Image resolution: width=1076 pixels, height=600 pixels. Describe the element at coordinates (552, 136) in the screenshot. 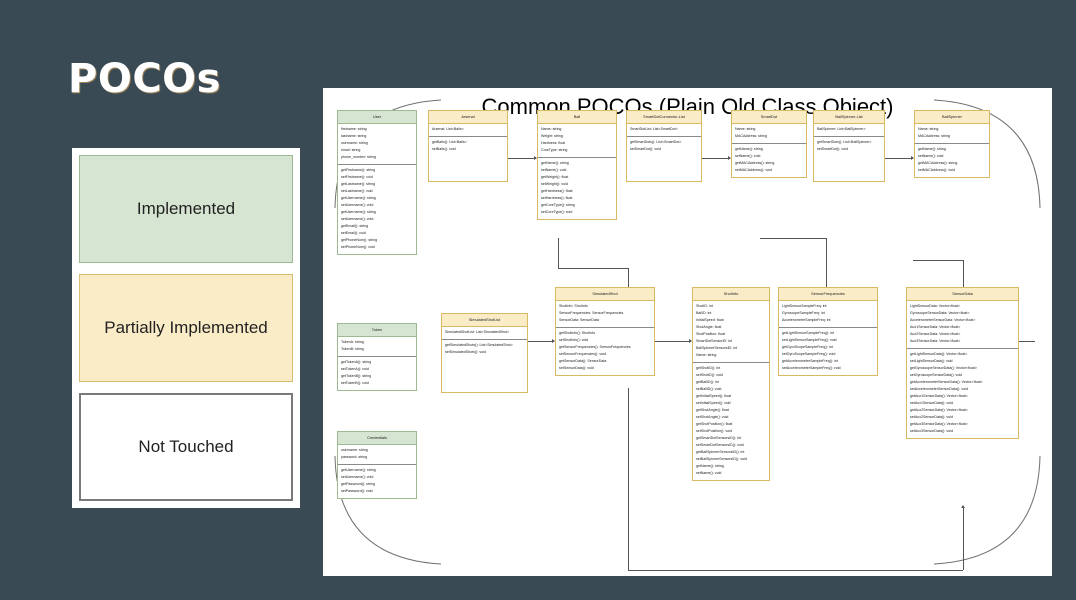

I see `uml-attr: Weight: string` at that location.